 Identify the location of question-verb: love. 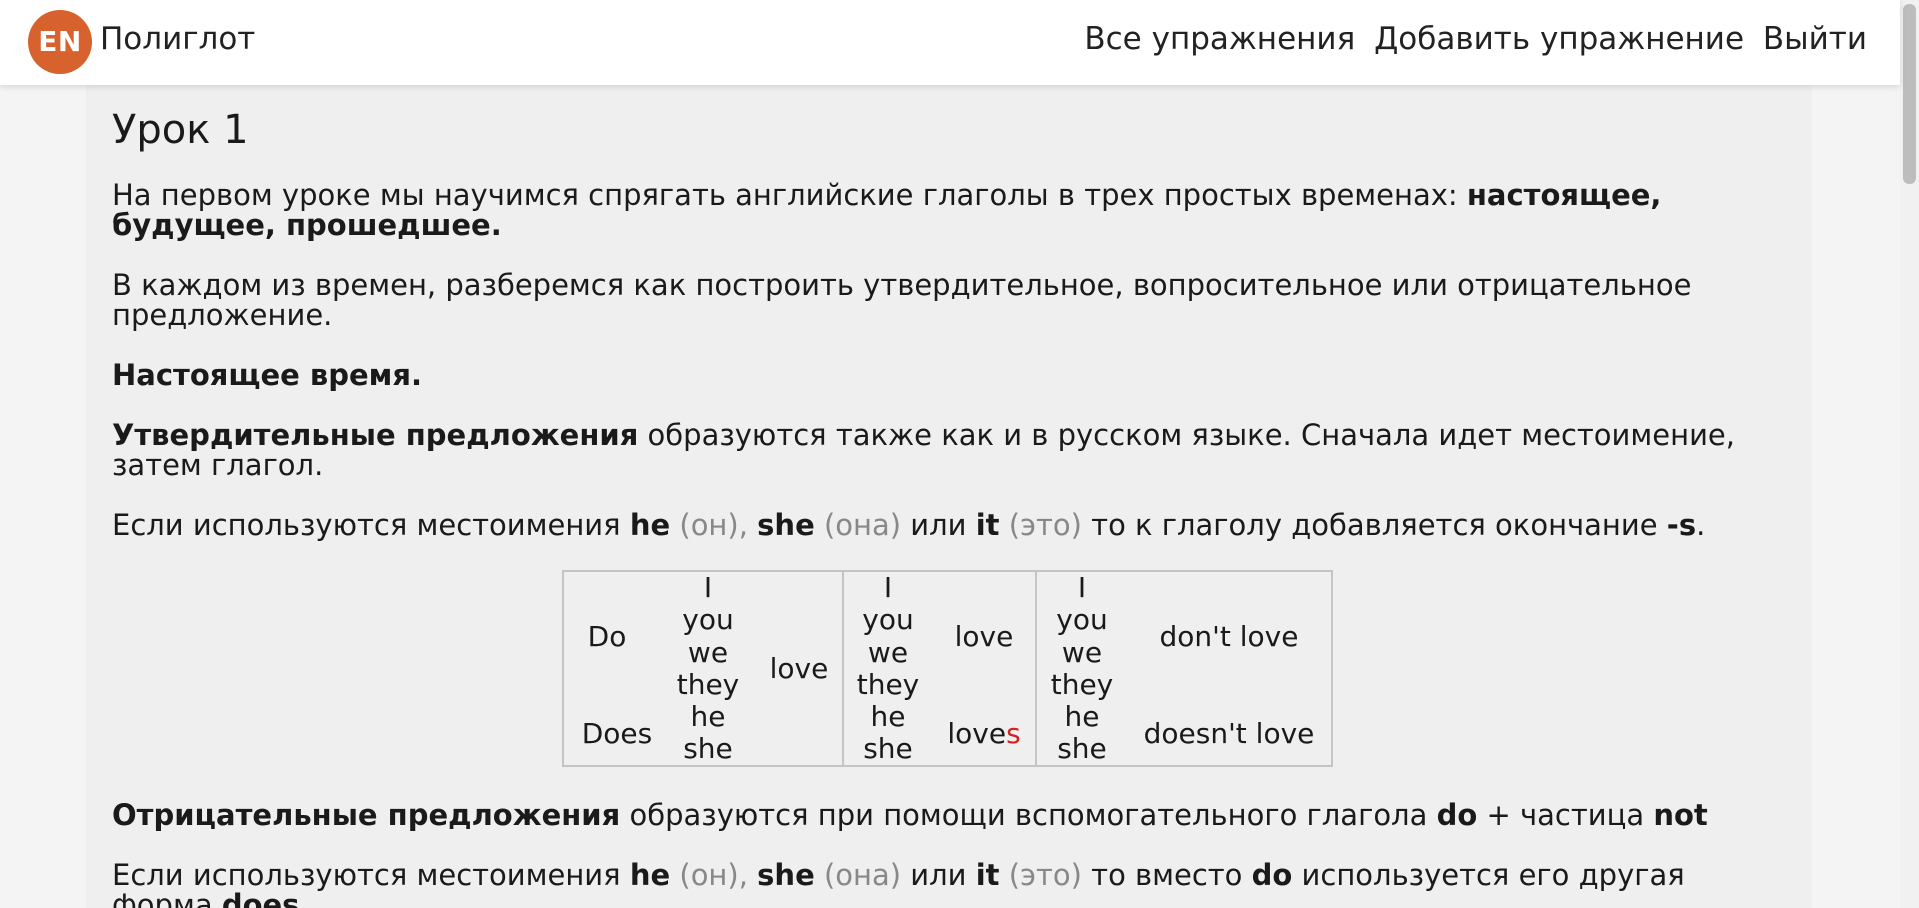
(799, 668).